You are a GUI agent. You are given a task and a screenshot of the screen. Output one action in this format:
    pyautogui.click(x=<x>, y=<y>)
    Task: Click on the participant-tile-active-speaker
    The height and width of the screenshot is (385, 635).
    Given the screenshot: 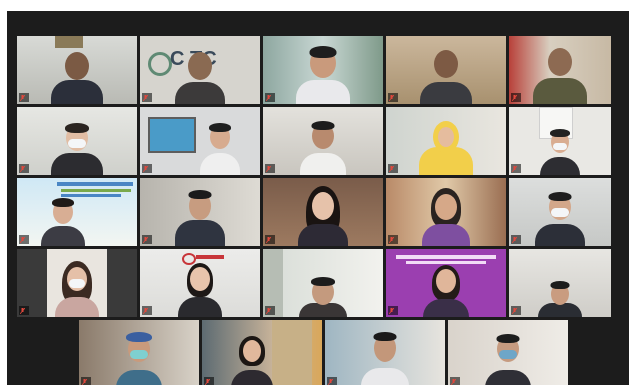 What is the action you would take?
    pyautogui.click(x=77, y=141)
    